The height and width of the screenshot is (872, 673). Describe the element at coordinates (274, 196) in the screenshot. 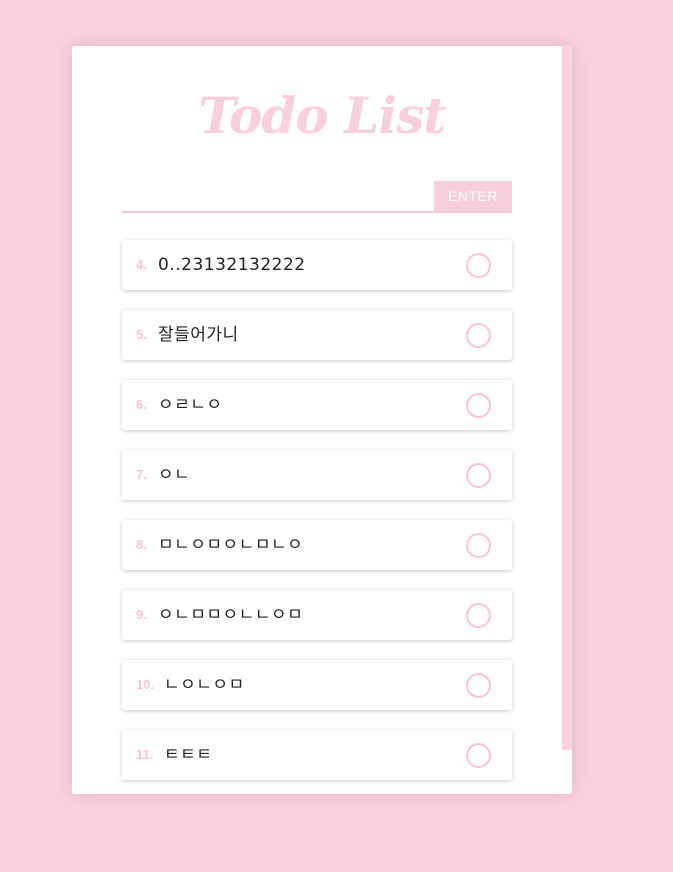

I see `todo-input` at that location.